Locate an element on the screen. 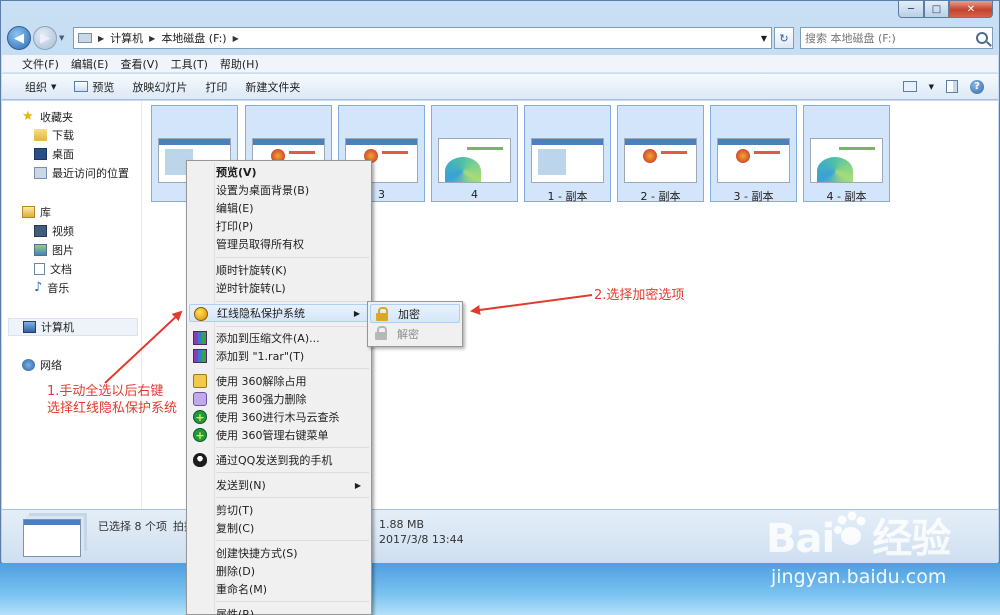 The image size is (1000, 615). nav-favorites: ★ 收藏夹 is located at coordinates (47, 117).